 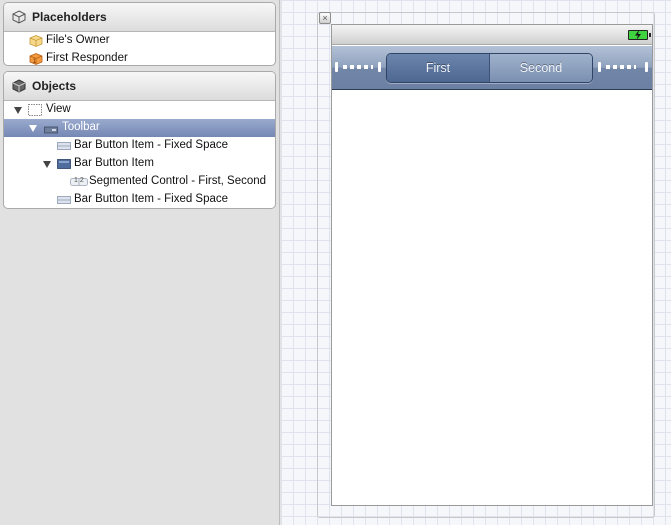 I want to click on outline-item-segmented-control: 1 2 Segmented Control - First, Second, so click(x=139, y=182).